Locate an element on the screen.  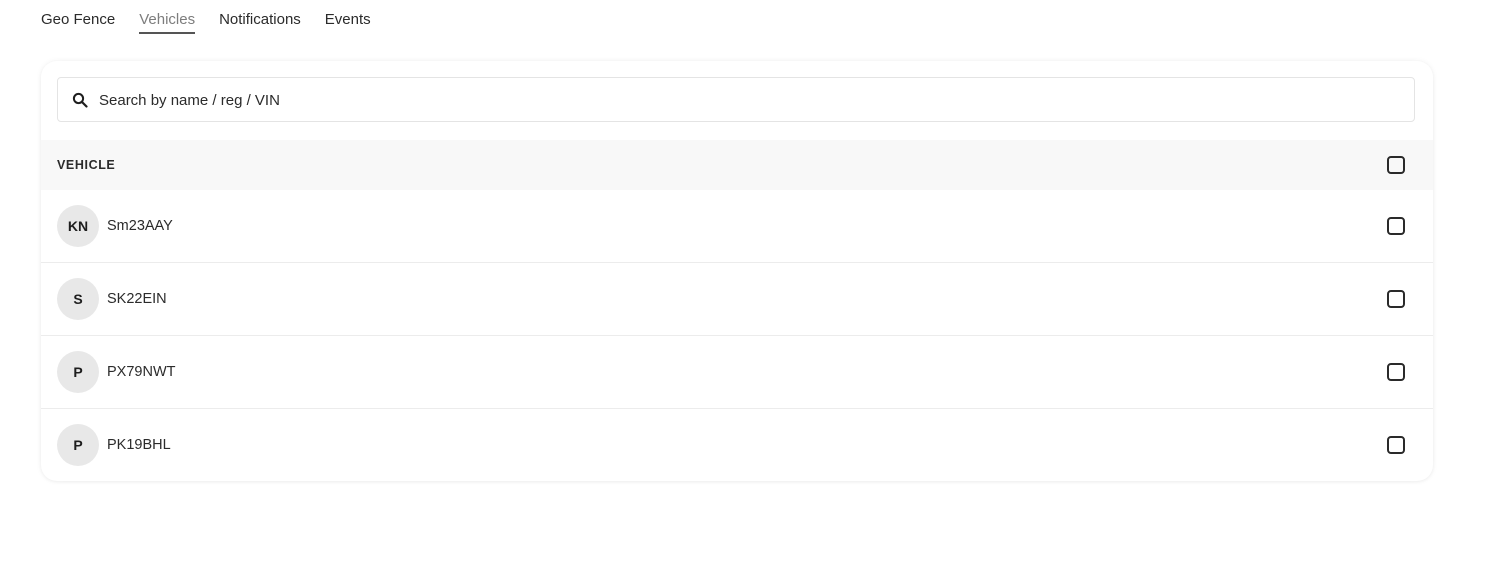
avatar: S is located at coordinates (78, 299).